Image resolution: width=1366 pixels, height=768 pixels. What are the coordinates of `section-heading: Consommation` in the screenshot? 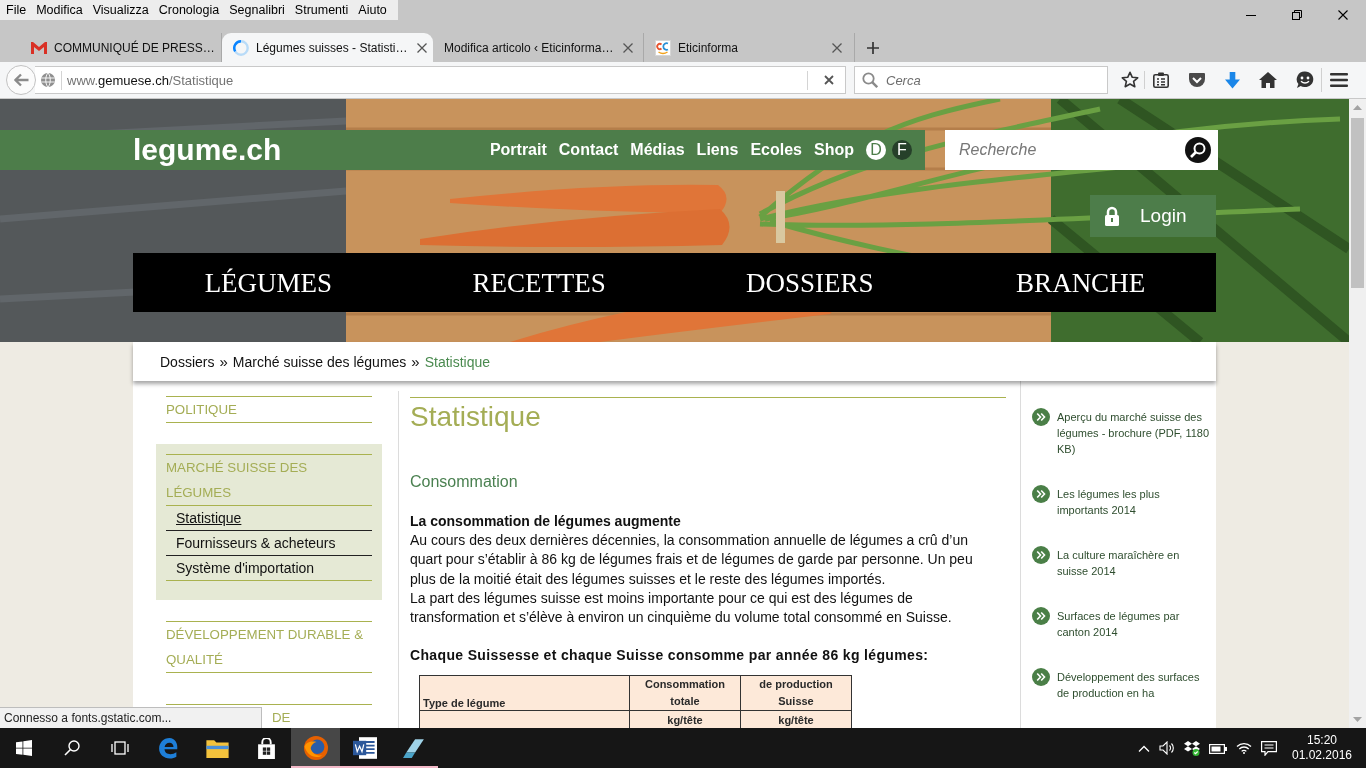 It's located at (464, 482).